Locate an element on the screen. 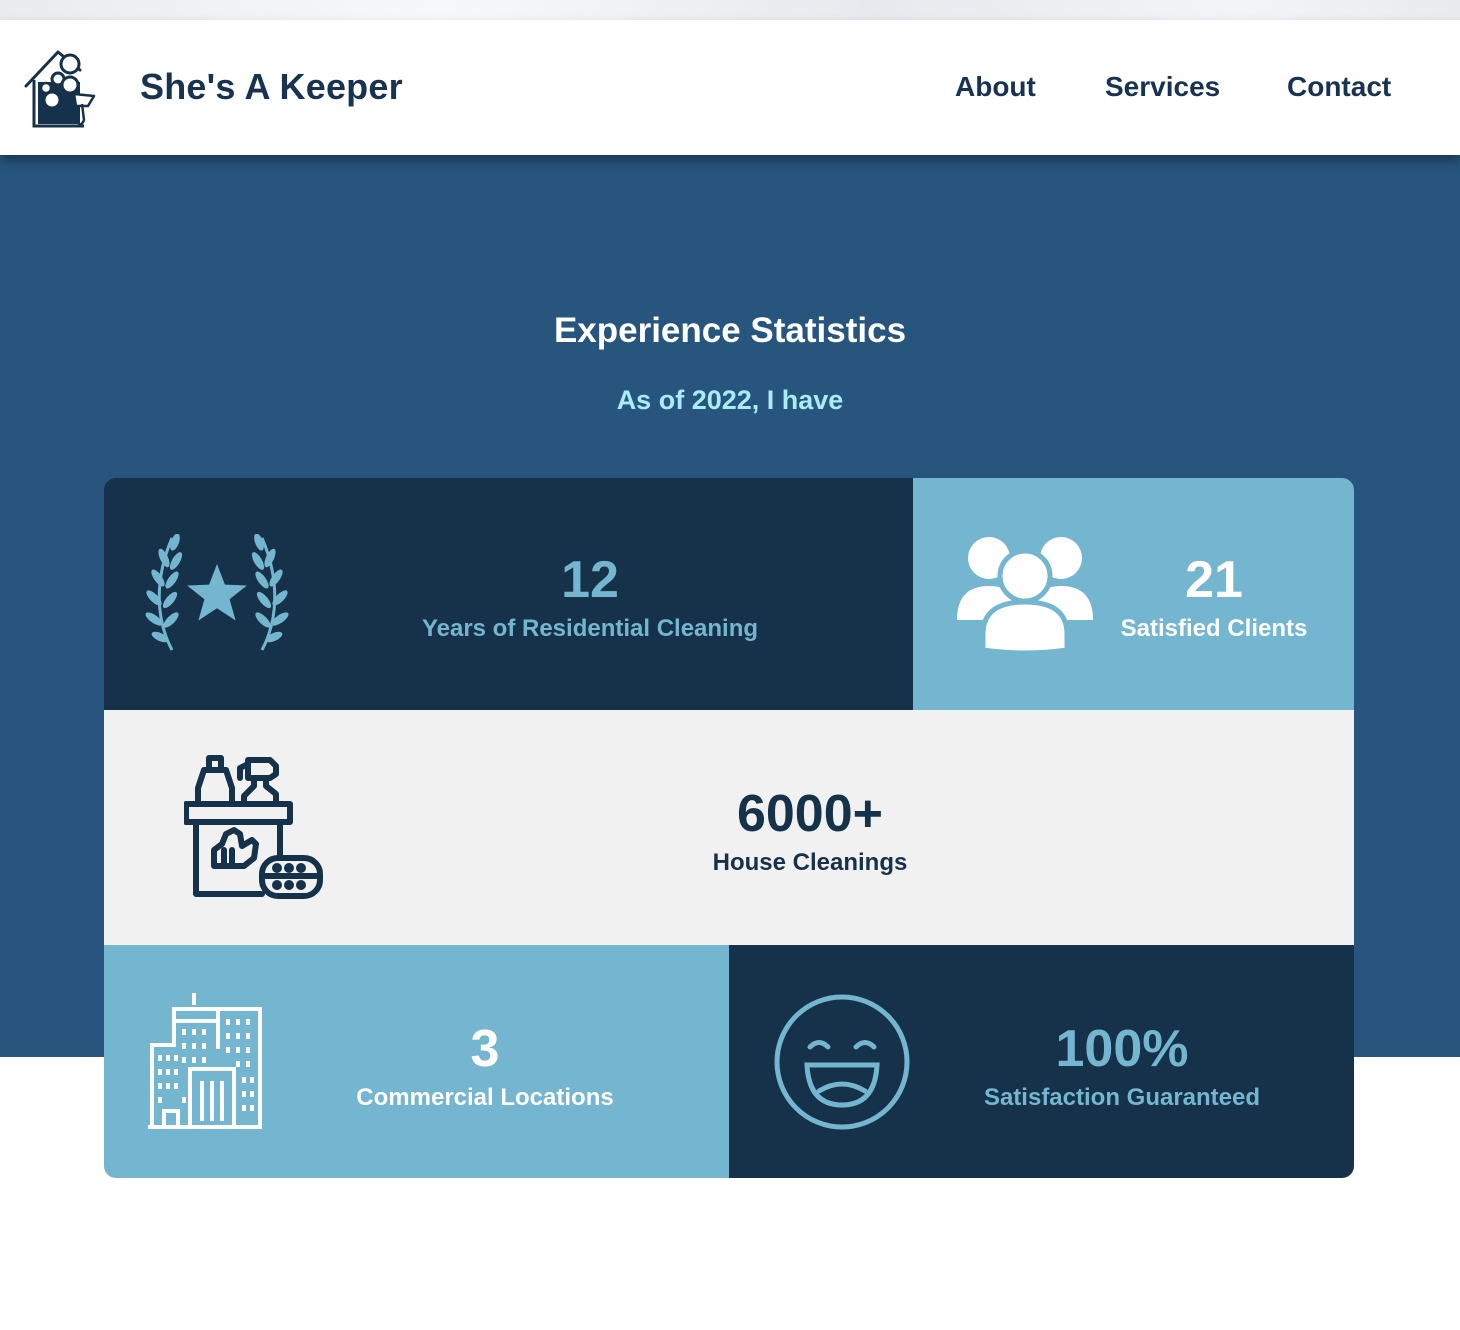 The width and height of the screenshot is (1460, 1330). laughing-face-icon is located at coordinates (842, 1064).